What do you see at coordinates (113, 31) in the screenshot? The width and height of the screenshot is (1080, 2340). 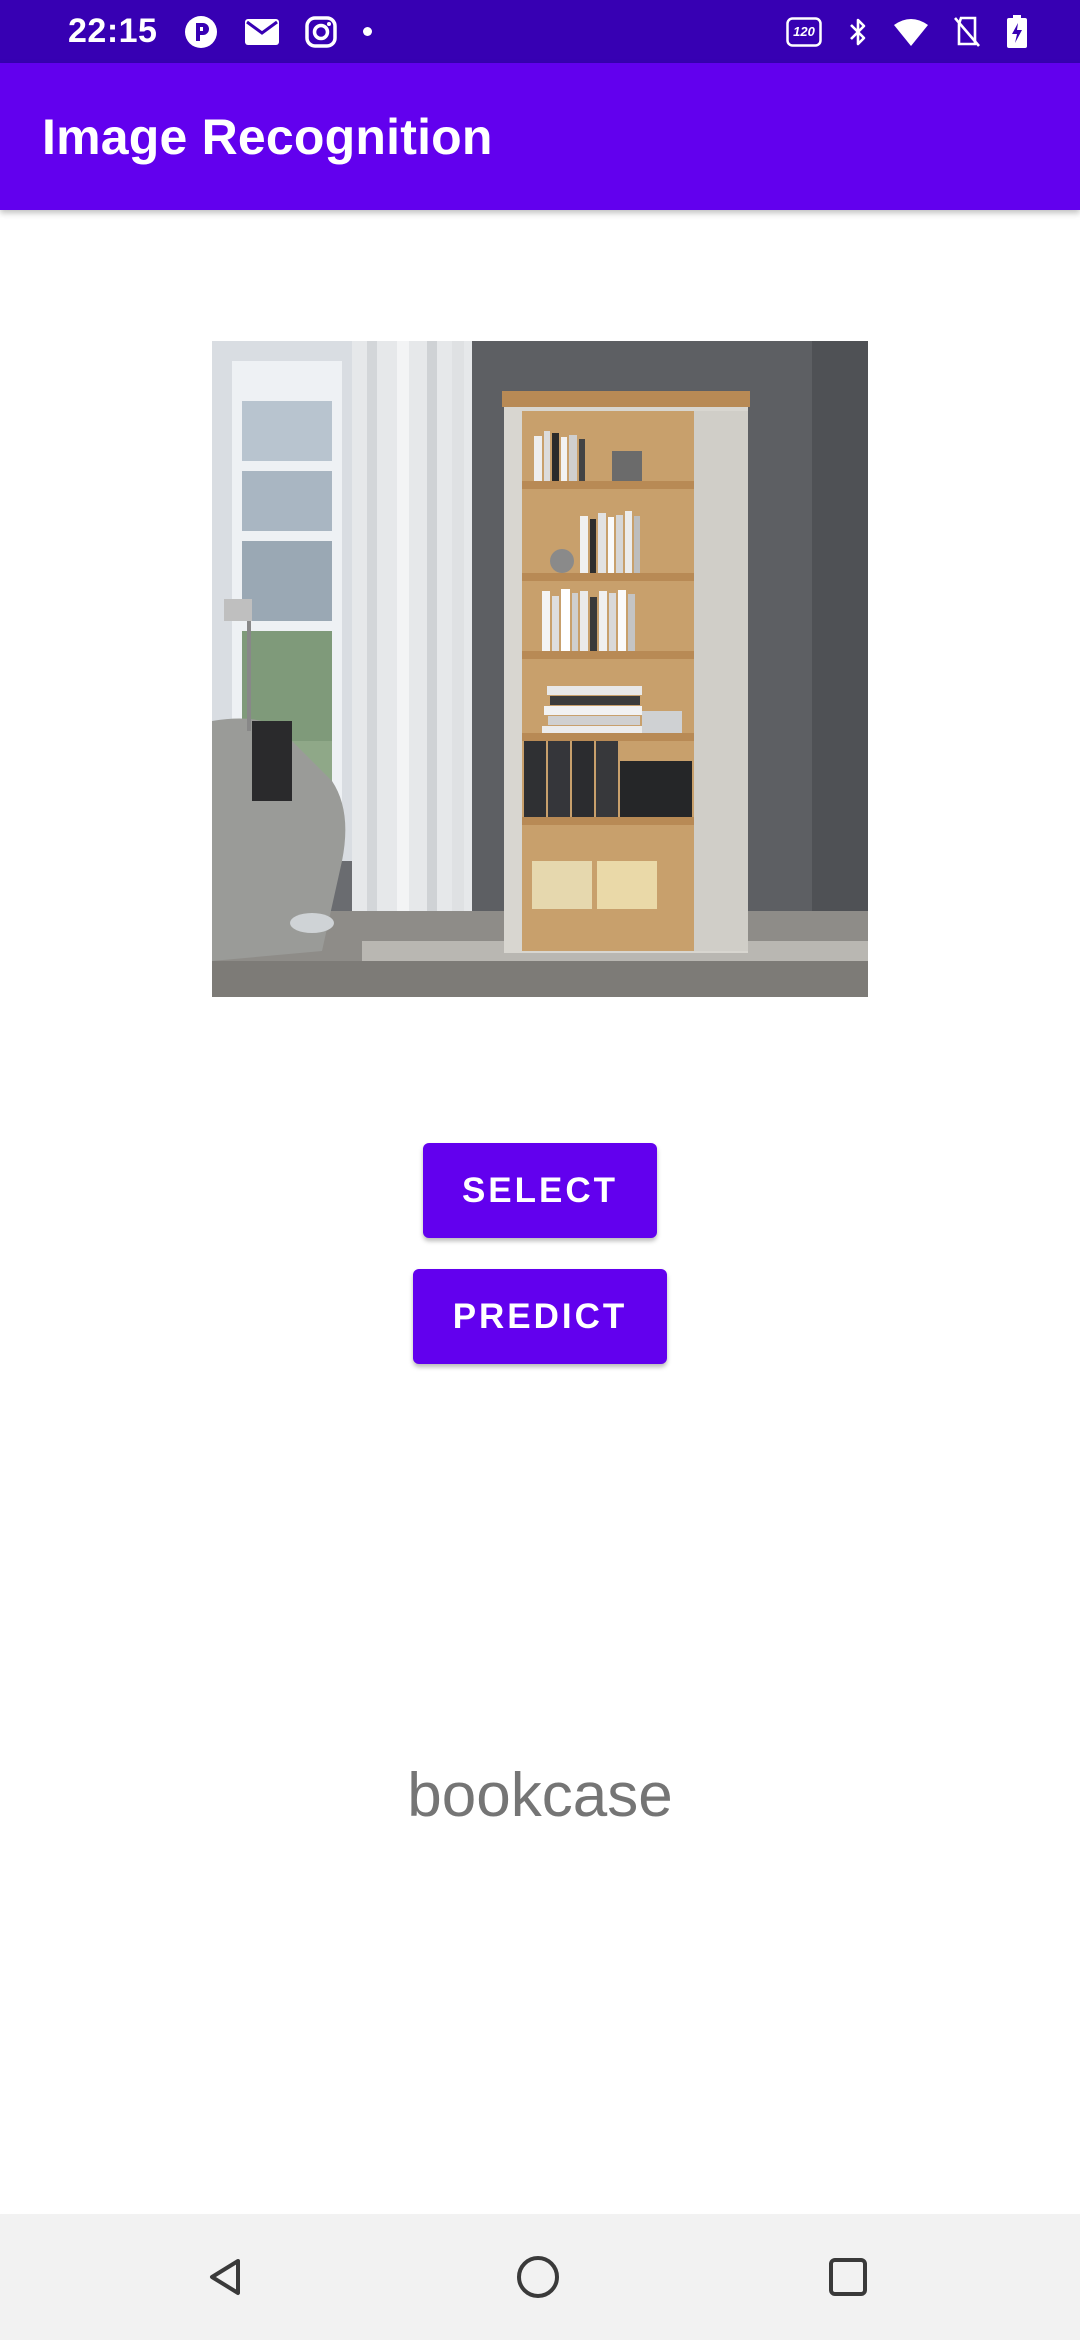 I see `status-time: 22:15` at bounding box center [113, 31].